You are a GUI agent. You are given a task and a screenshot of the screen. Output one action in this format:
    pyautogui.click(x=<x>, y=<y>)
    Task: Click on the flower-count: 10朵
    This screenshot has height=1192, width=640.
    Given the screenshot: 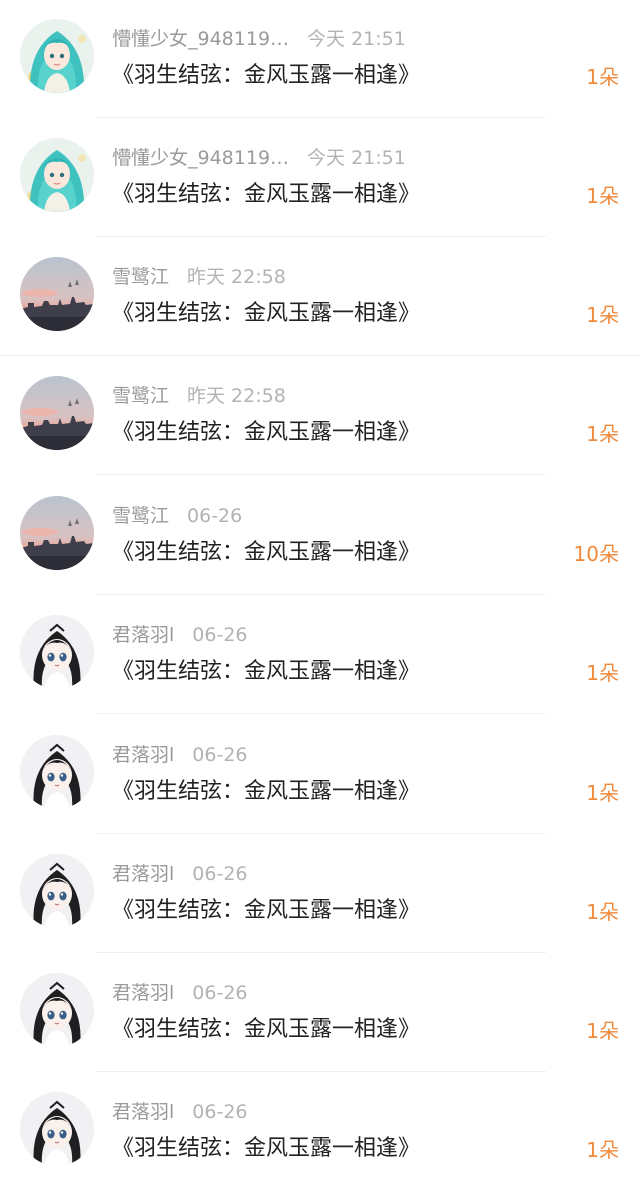 What is the action you would take?
    pyautogui.click(x=596, y=554)
    